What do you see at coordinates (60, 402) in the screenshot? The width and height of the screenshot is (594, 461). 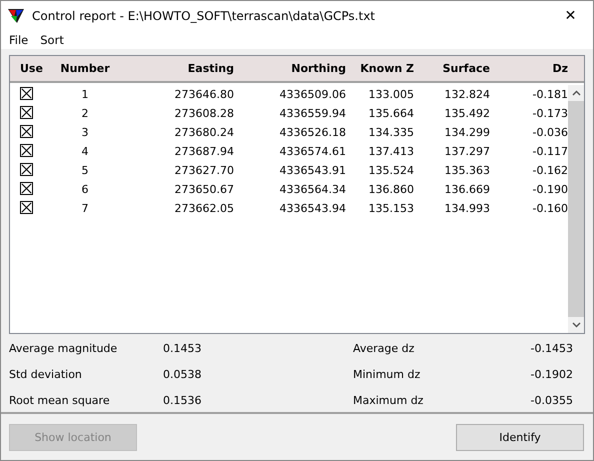 I see `stat-label: Root mean square` at bounding box center [60, 402].